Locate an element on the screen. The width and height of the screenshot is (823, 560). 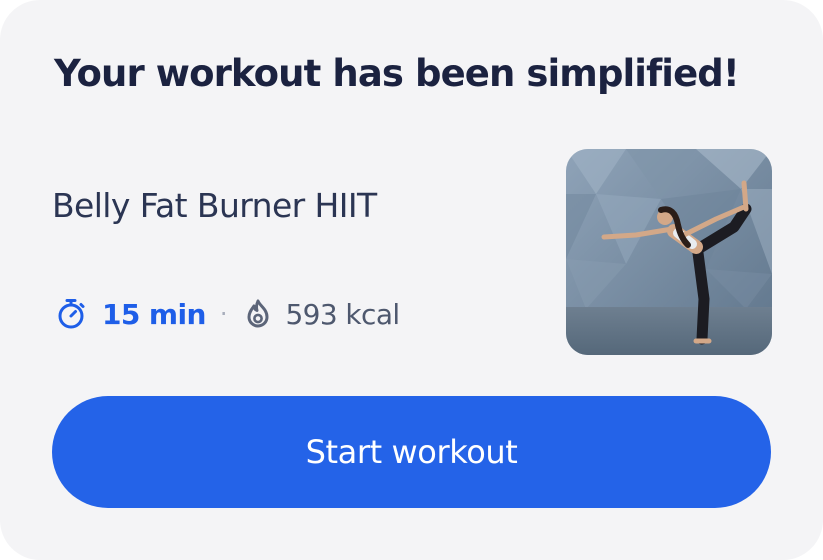
card-title: Your workout has been simplified! is located at coordinates (397, 73).